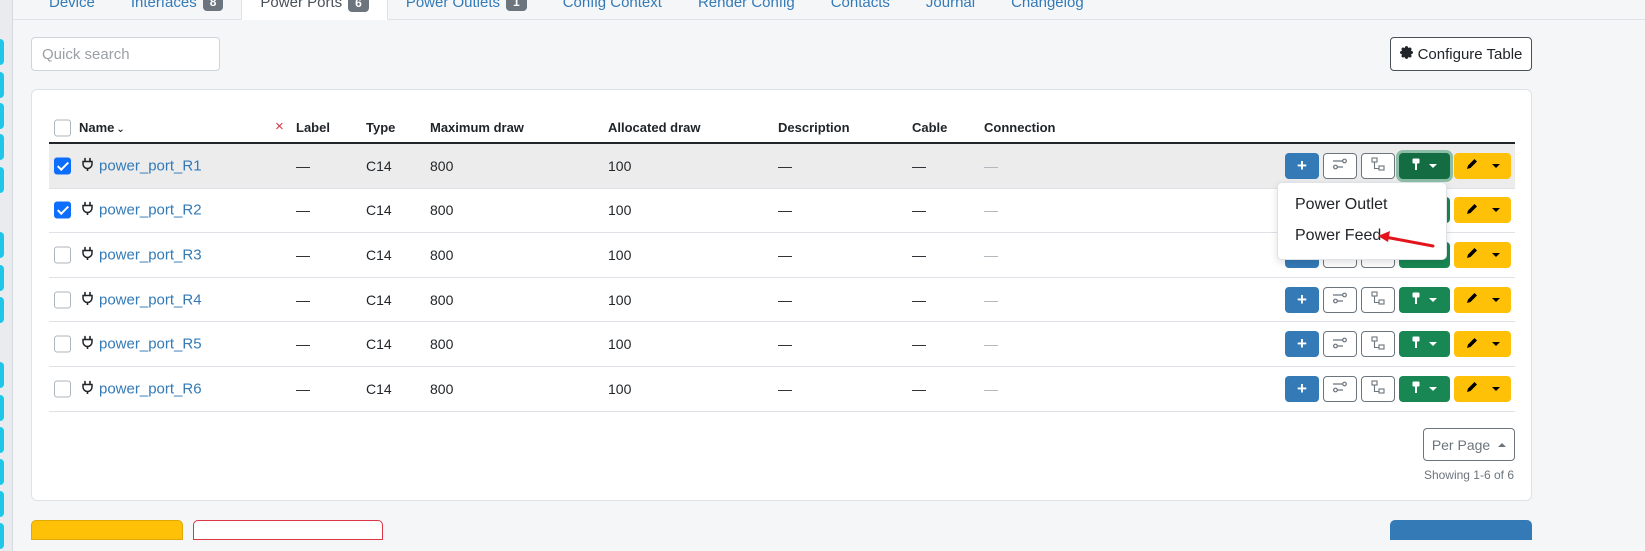 Image resolution: width=1645 pixels, height=551 pixels. What do you see at coordinates (1461, 54) in the screenshot?
I see `configure-table-button: Configure Table` at bounding box center [1461, 54].